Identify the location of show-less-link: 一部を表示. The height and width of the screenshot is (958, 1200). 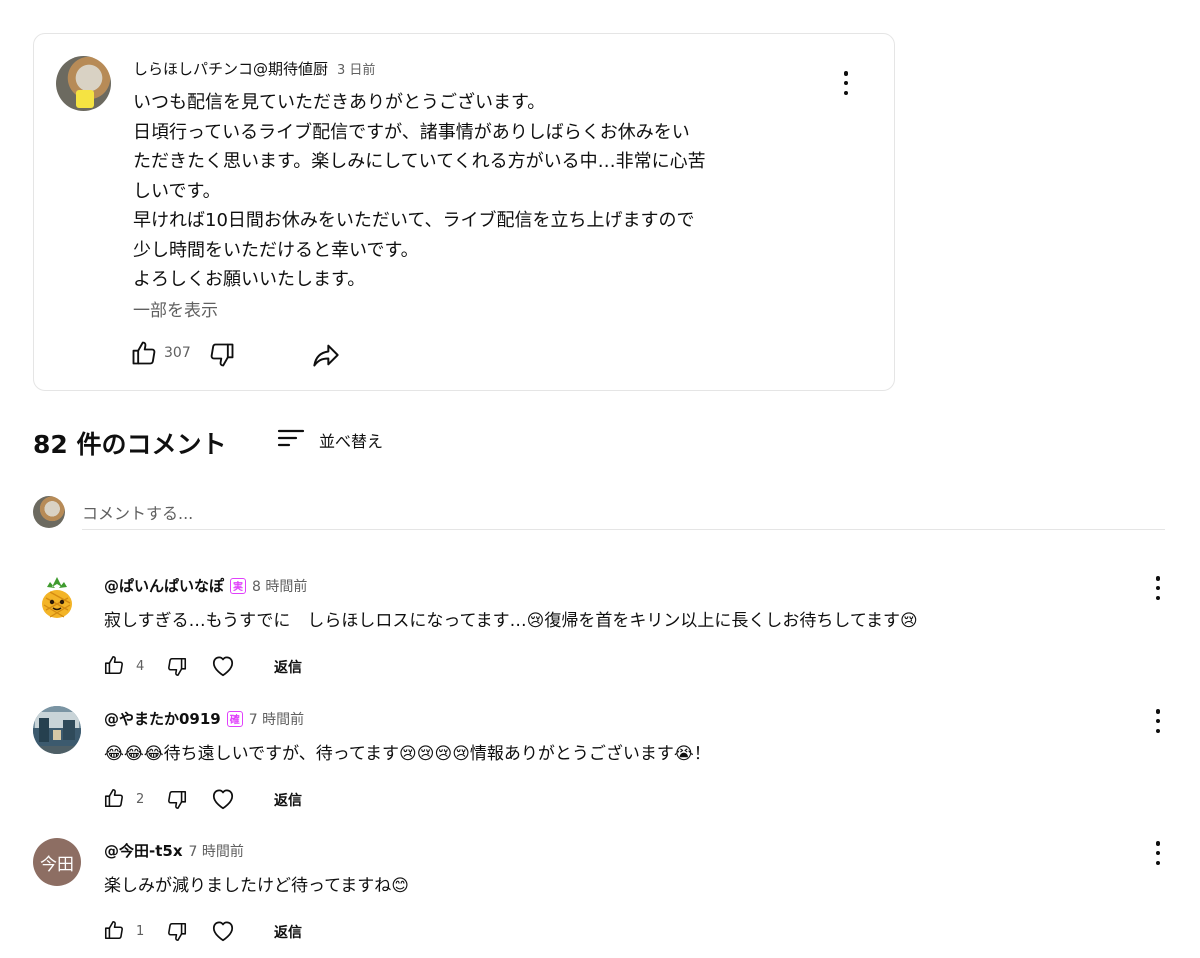
(175, 308).